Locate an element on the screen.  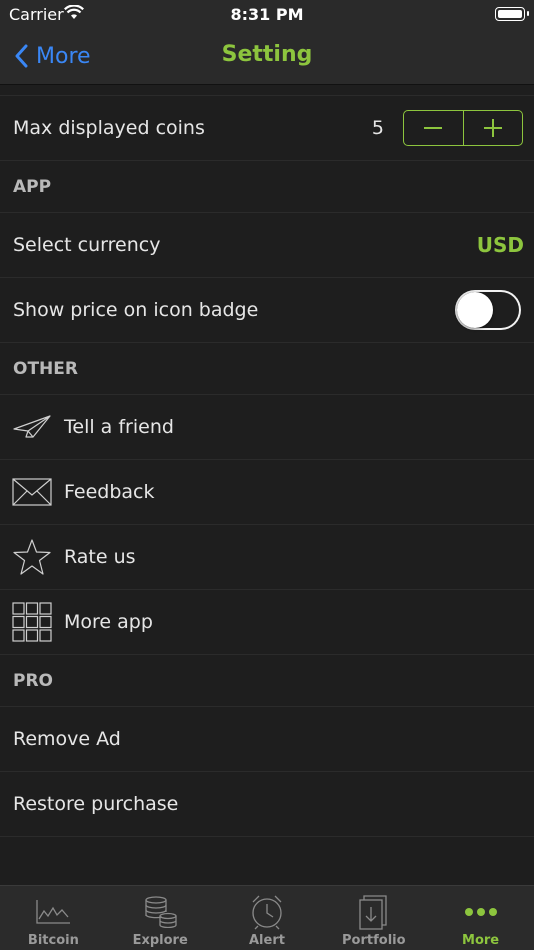
icon-badge-toggle is located at coordinates (488, 310).